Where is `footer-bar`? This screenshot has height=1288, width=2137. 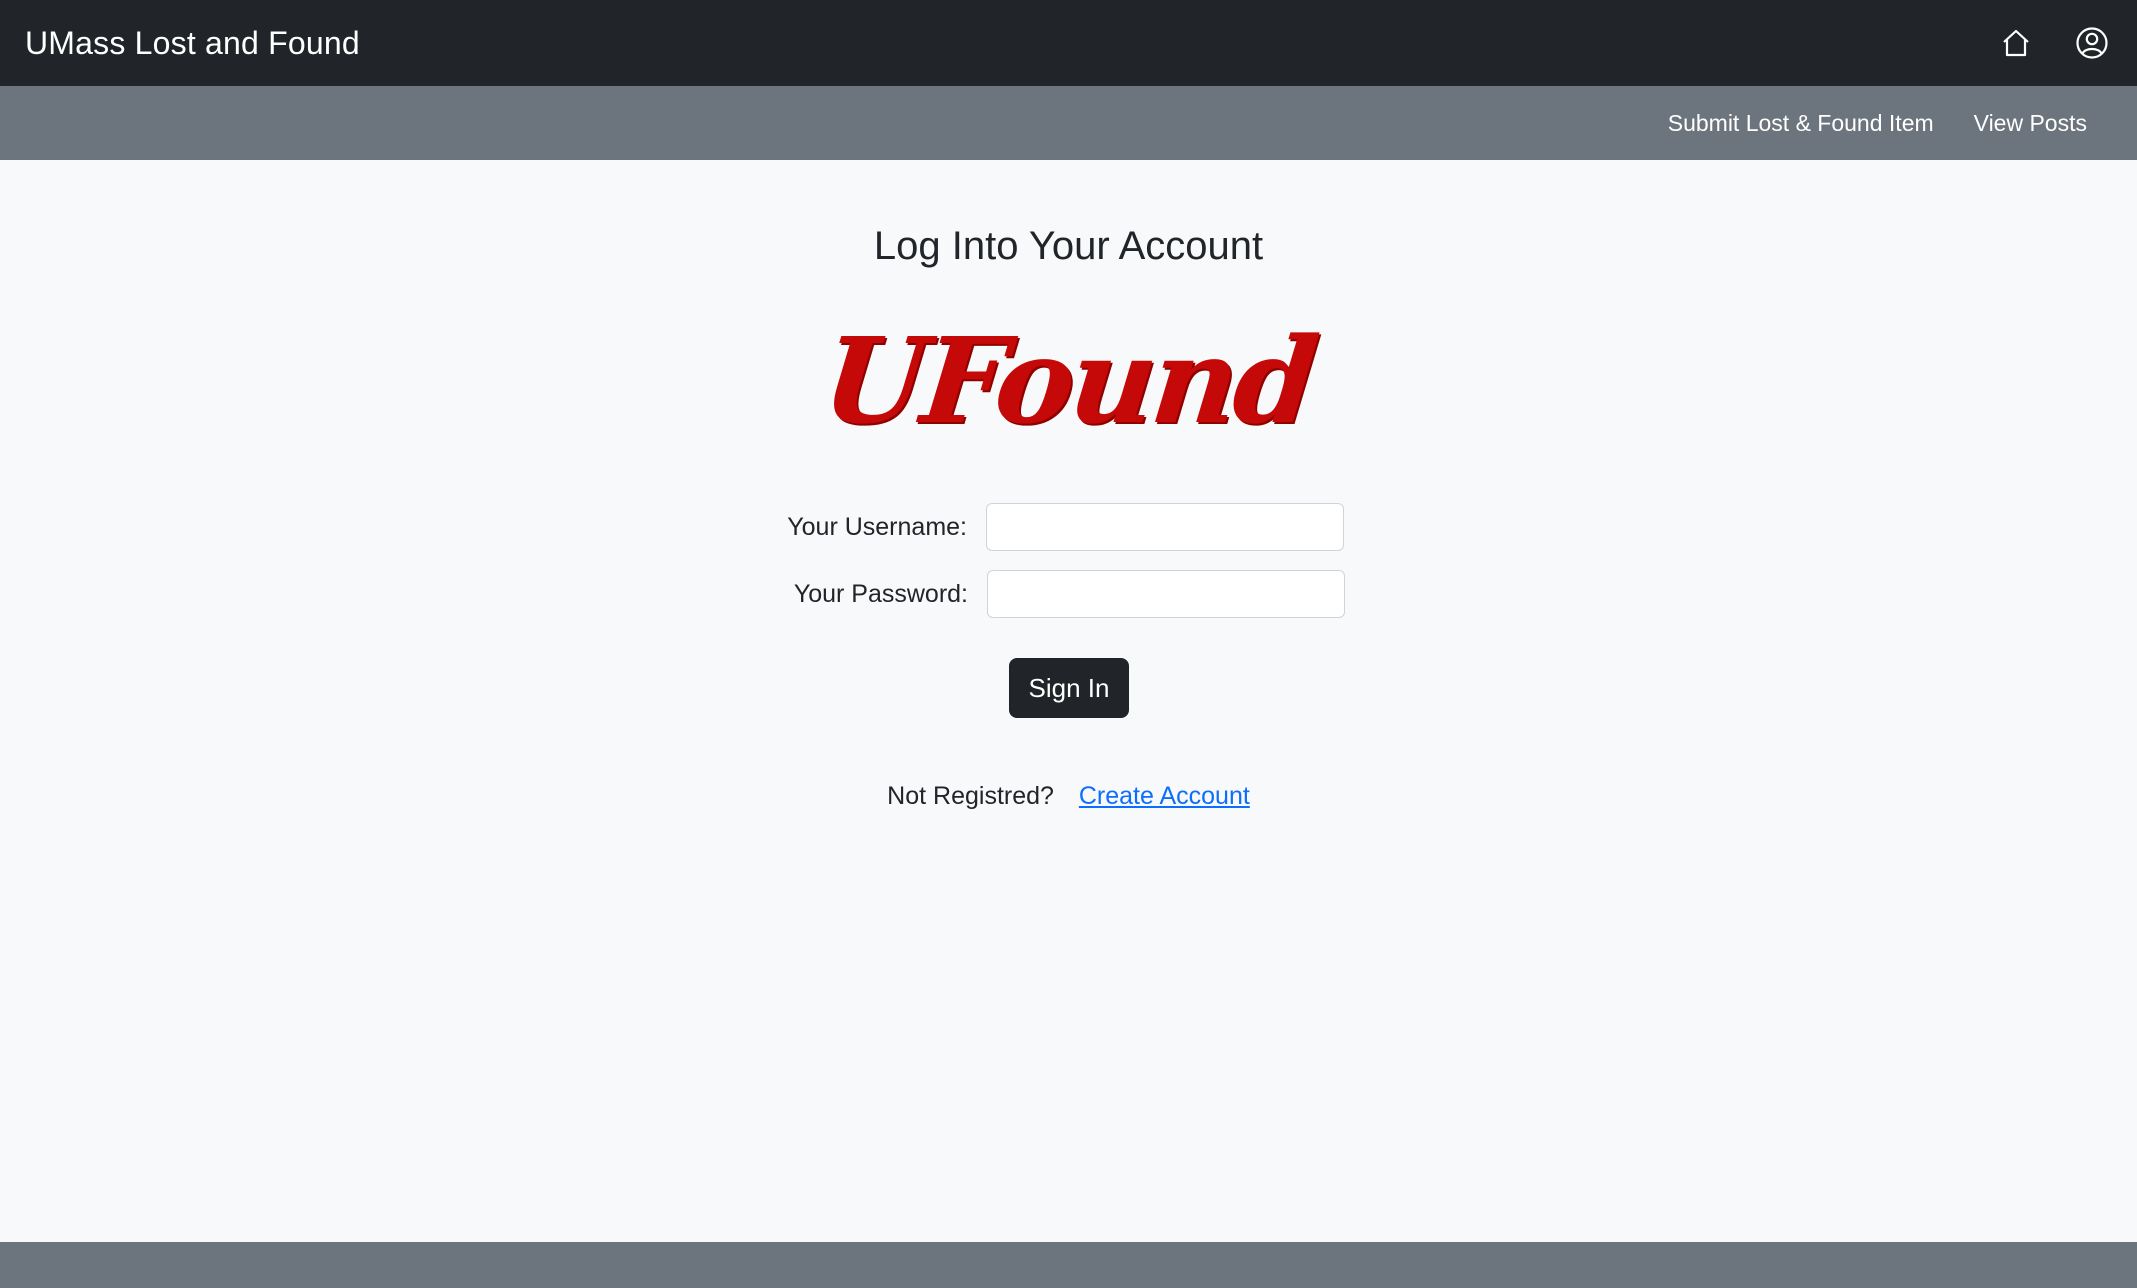 footer-bar is located at coordinates (1068, 1265).